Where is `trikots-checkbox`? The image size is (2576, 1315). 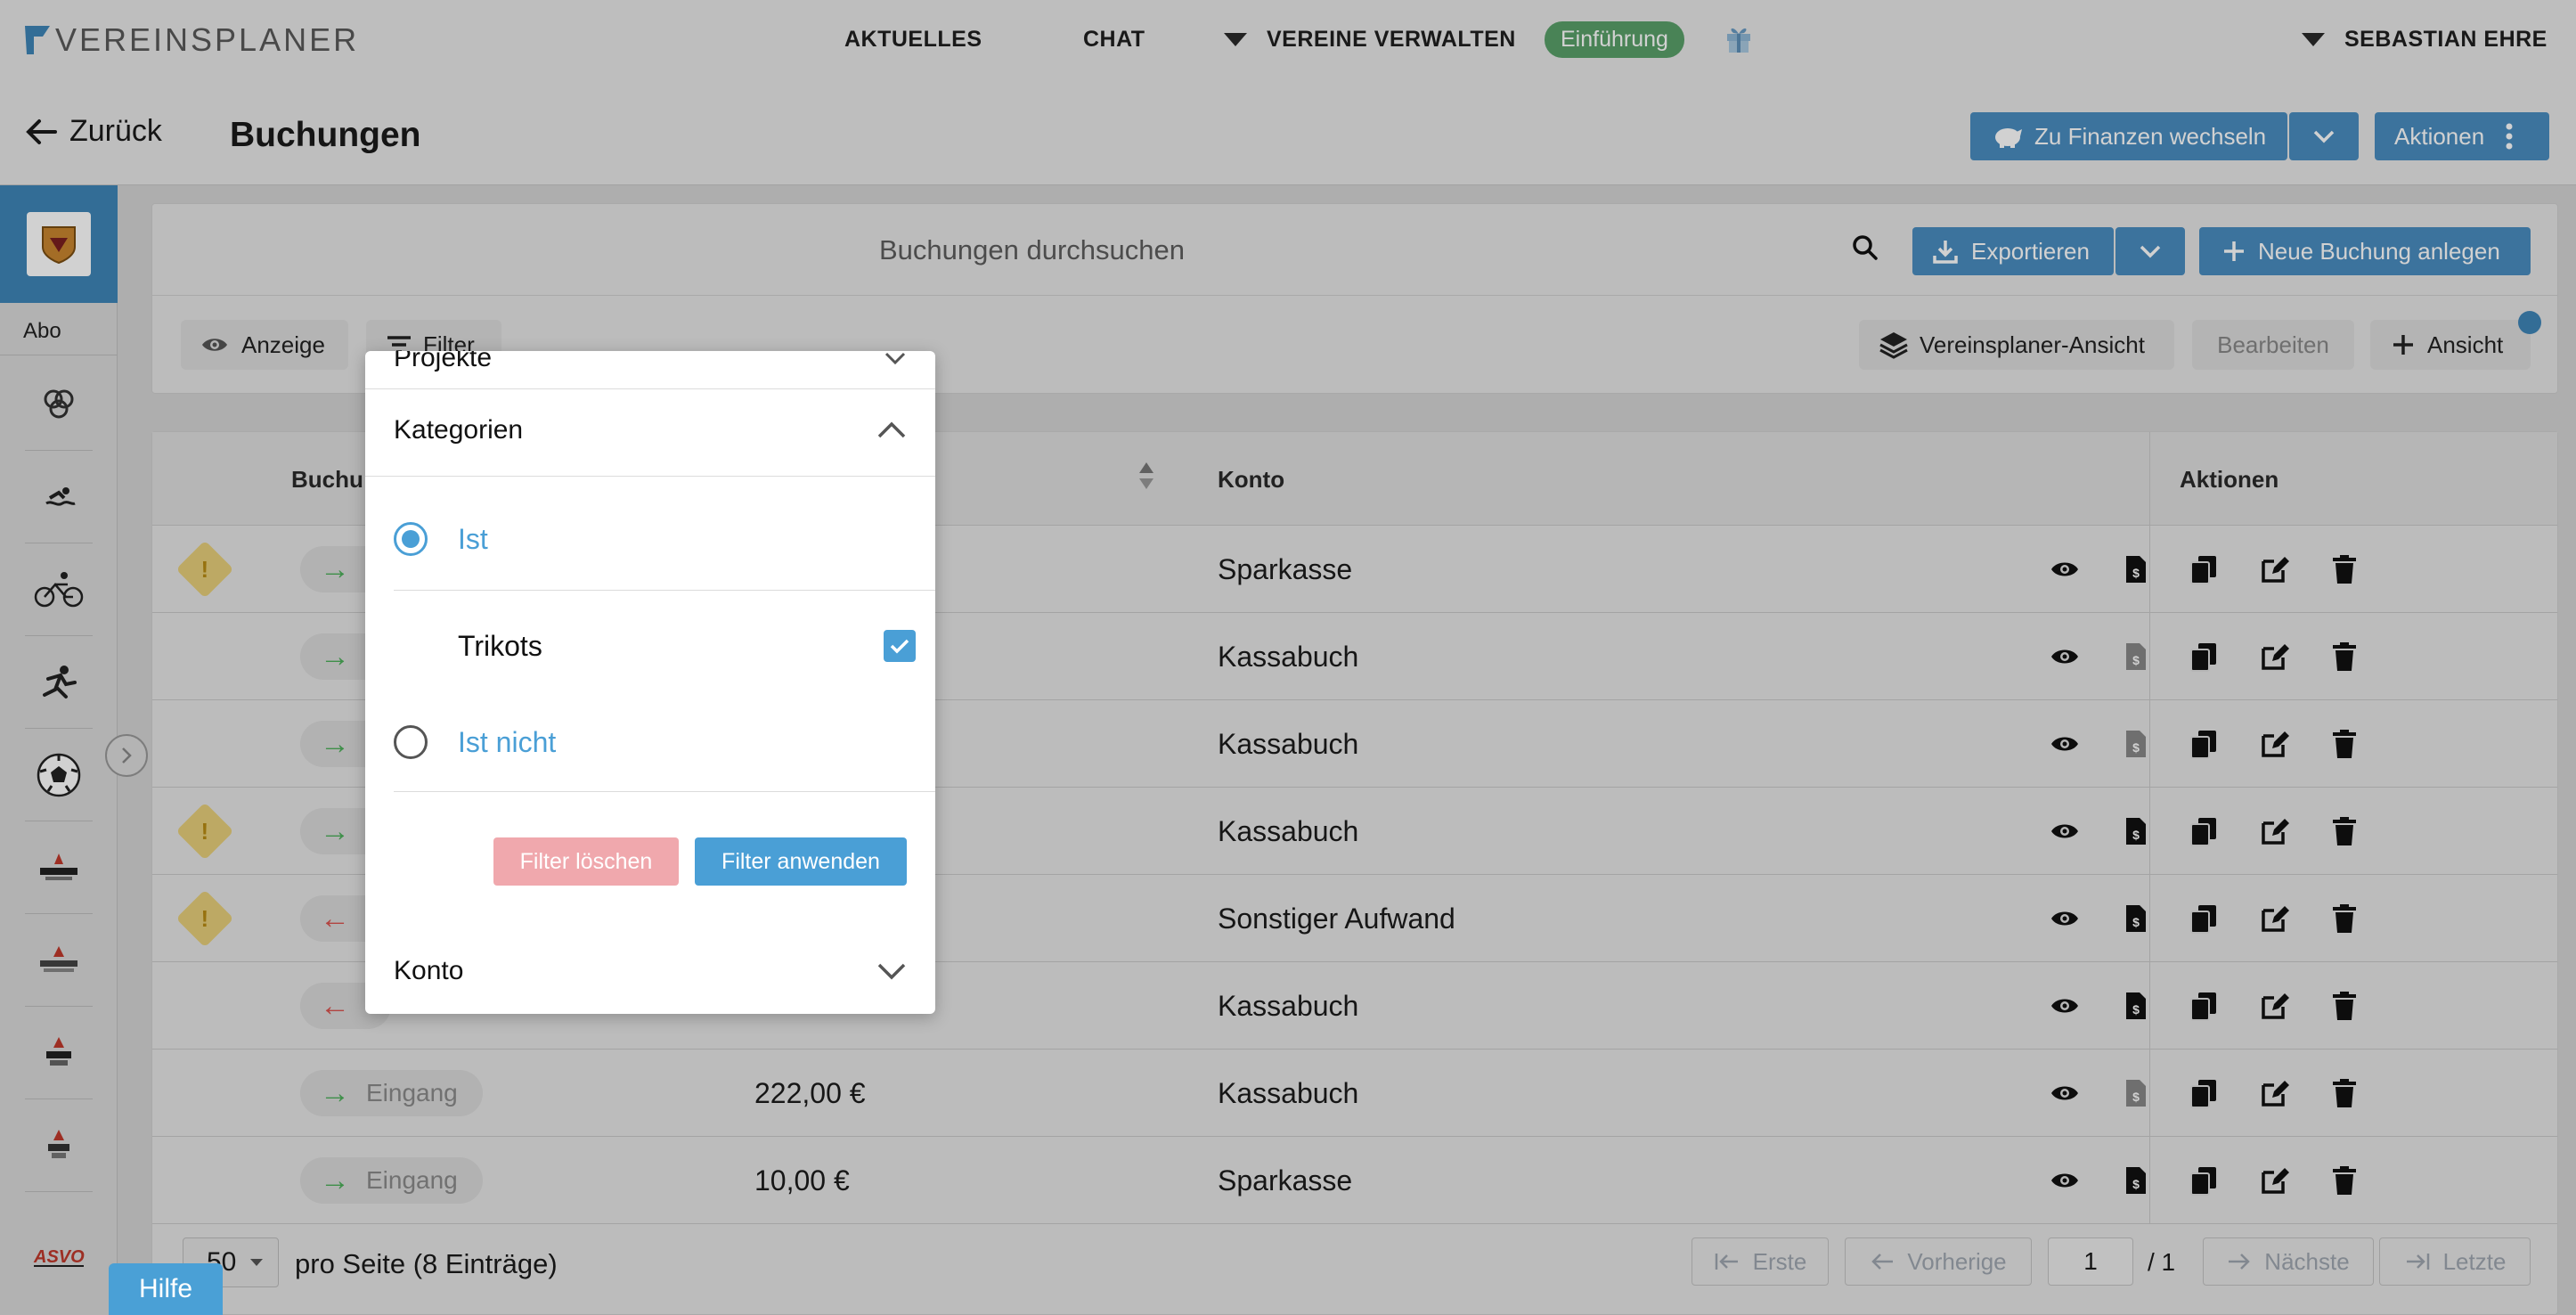
trikots-checkbox is located at coordinates (900, 646).